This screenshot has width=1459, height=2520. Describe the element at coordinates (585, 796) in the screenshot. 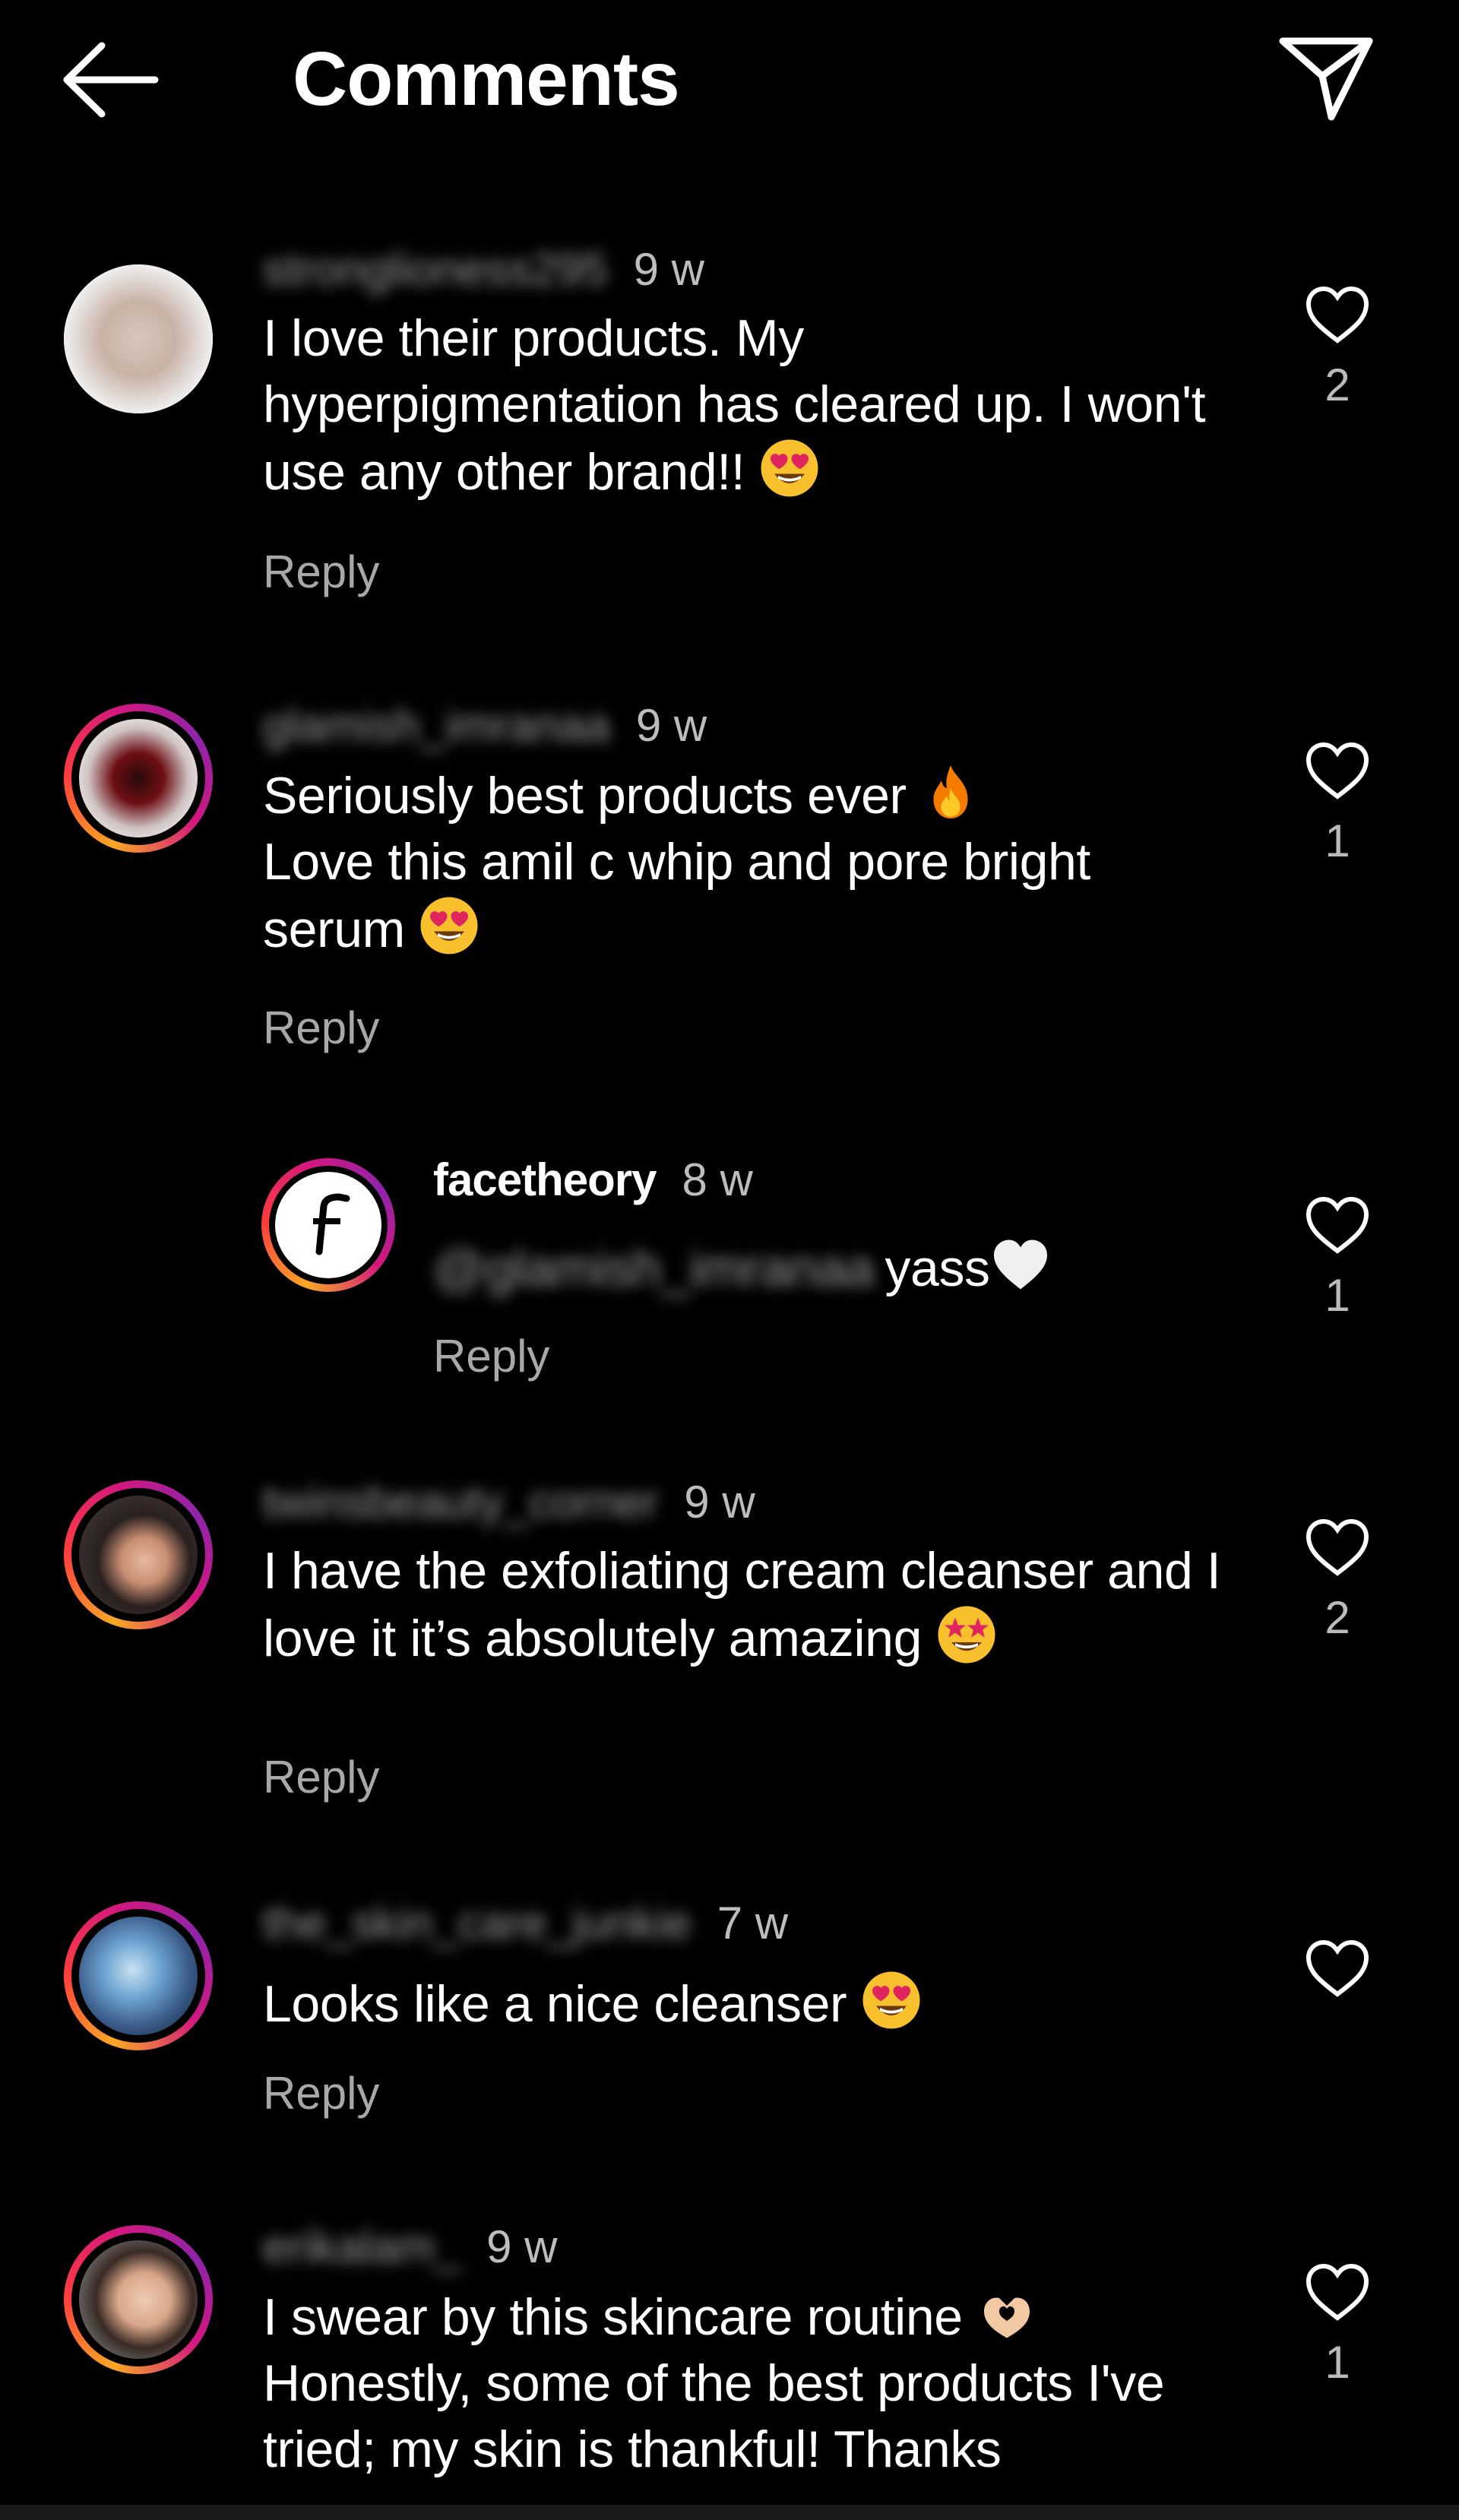

I see `comment-body-line1: Seriously best products ever` at that location.